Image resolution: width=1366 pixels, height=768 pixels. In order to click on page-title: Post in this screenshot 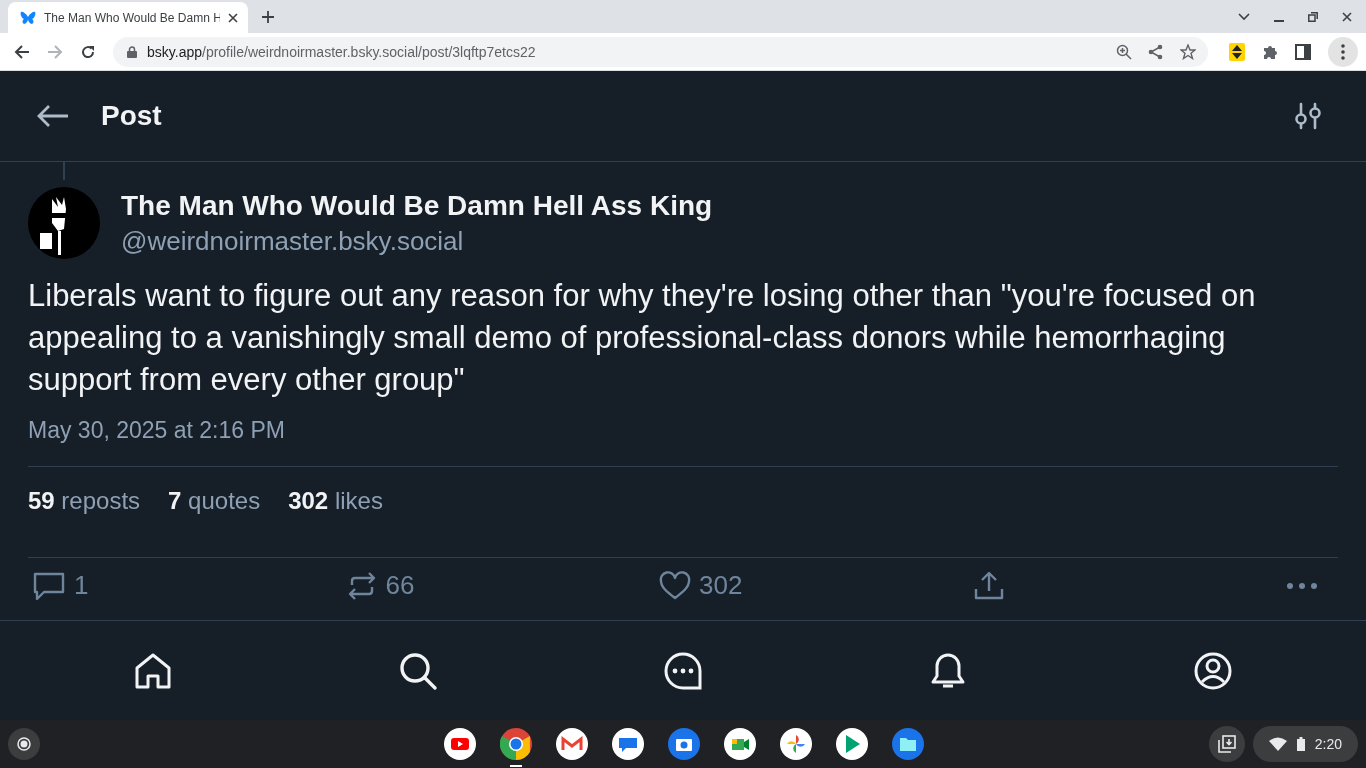, I will do `click(131, 116)`.